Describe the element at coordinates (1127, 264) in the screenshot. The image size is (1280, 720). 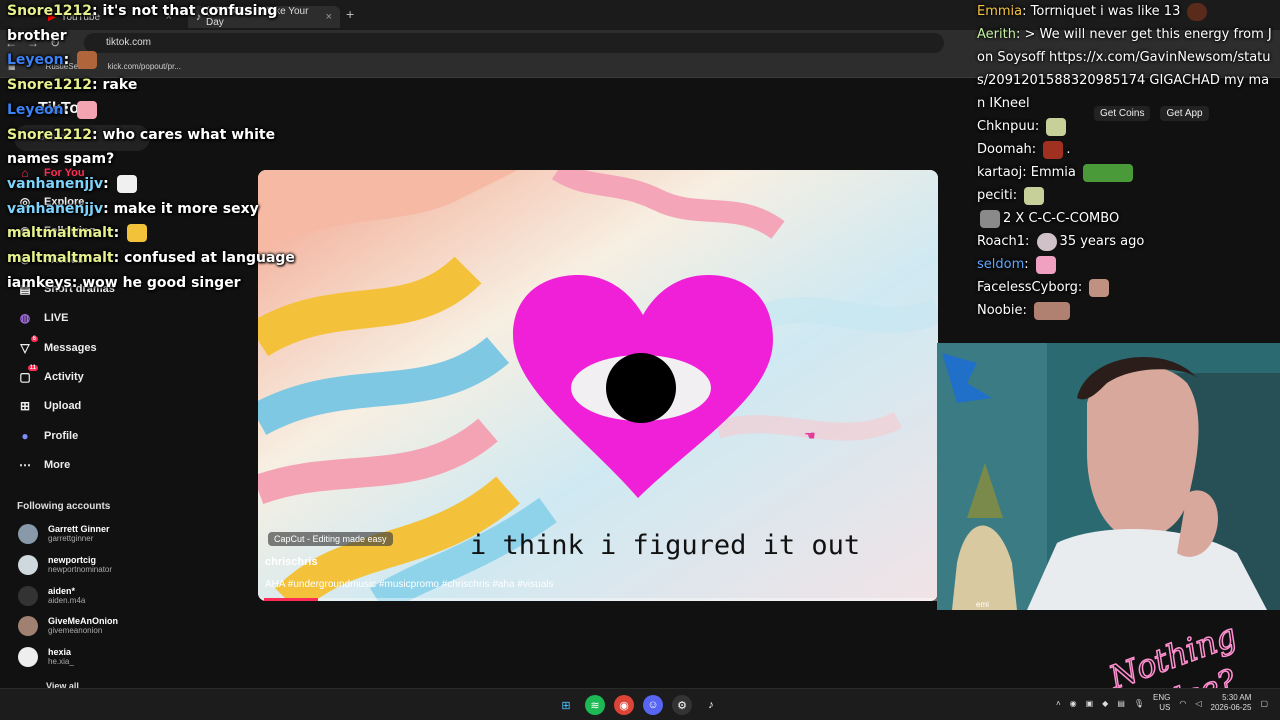
I see `chat-message: seldom:` at that location.